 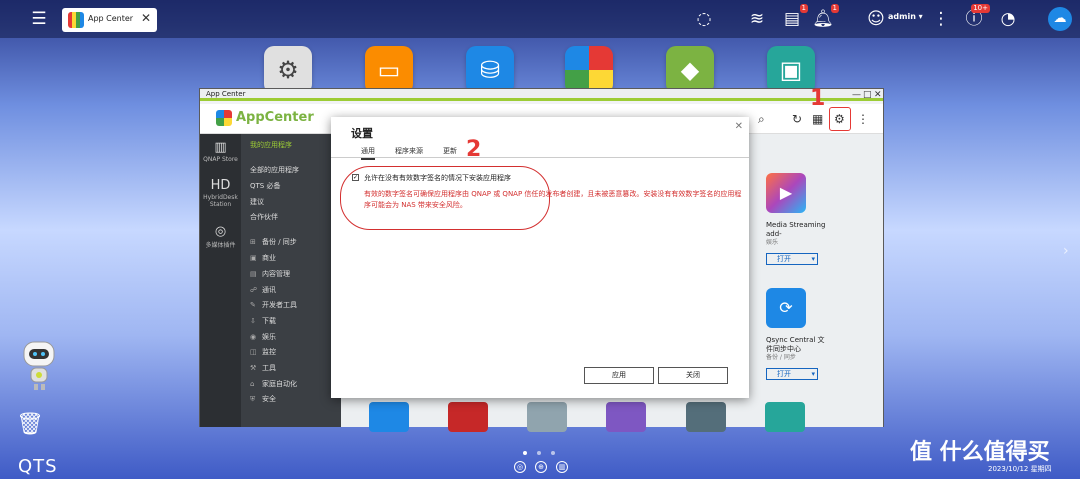 What do you see at coordinates (273, 384) in the screenshot?
I see `nav-category: ⌂ 家庭自动化` at bounding box center [273, 384].